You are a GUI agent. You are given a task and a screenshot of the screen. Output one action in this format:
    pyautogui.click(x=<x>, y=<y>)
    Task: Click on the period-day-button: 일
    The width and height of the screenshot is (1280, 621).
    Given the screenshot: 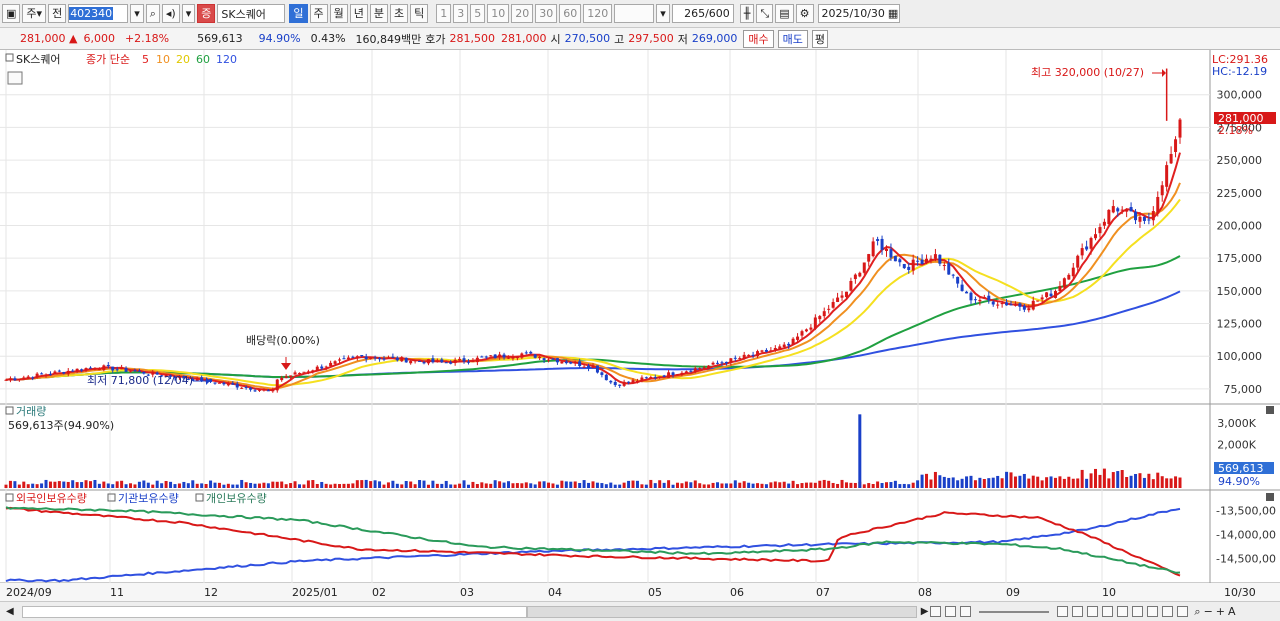 What is the action you would take?
    pyautogui.click(x=298, y=13)
    